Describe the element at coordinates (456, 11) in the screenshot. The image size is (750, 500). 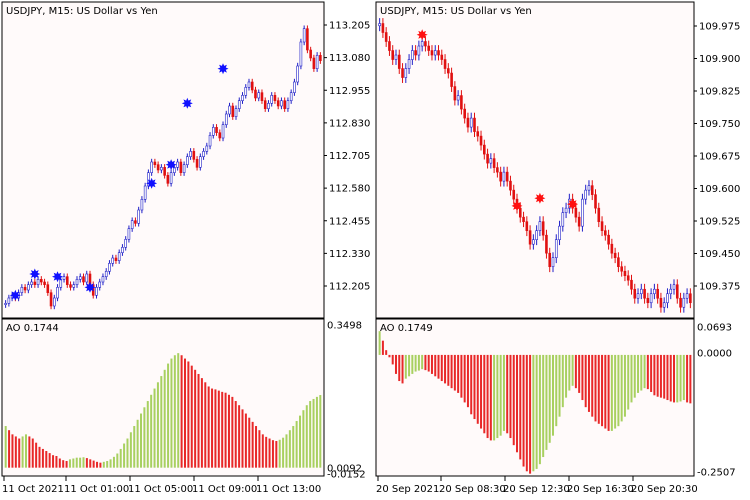
I see `right-chart-title: USDJPY, M15: US Dollar vs Yen` at that location.